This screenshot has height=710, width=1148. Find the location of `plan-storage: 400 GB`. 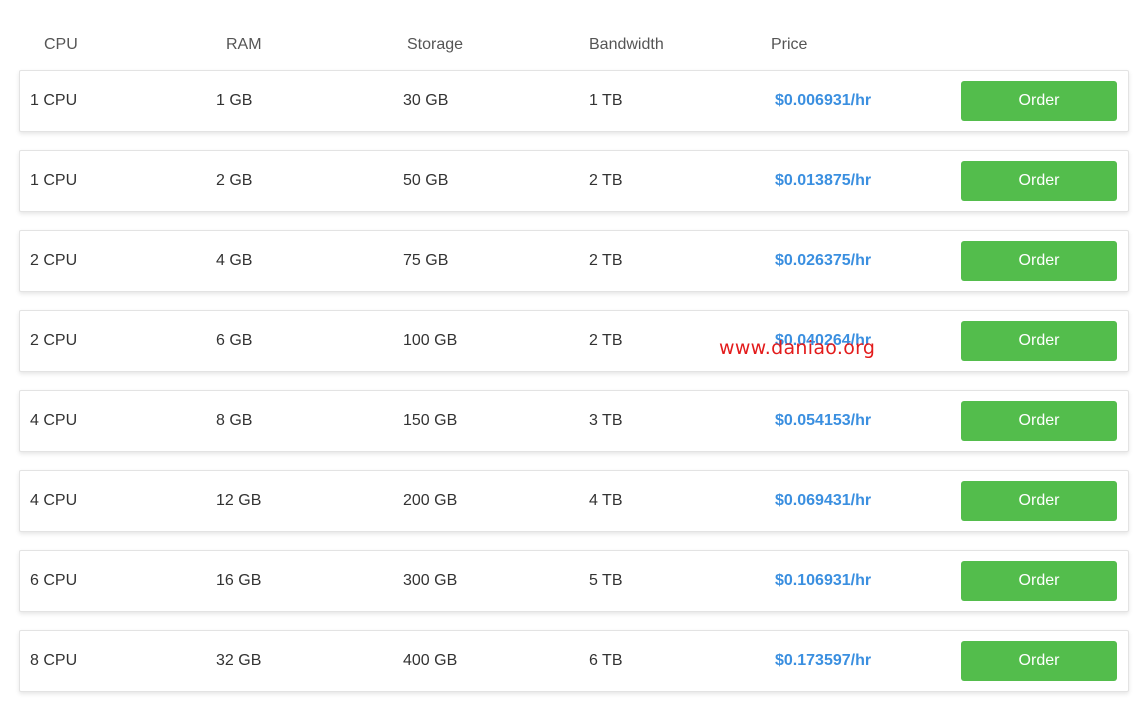

plan-storage: 400 GB is located at coordinates (430, 660).